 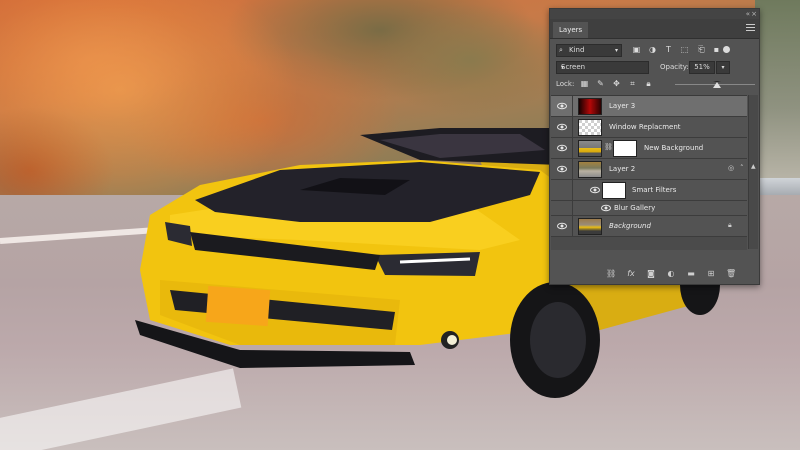 What do you see at coordinates (654, 68) in the screenshot?
I see `blend-row: Screen ▾ Opacity: 51% ▾` at bounding box center [654, 68].